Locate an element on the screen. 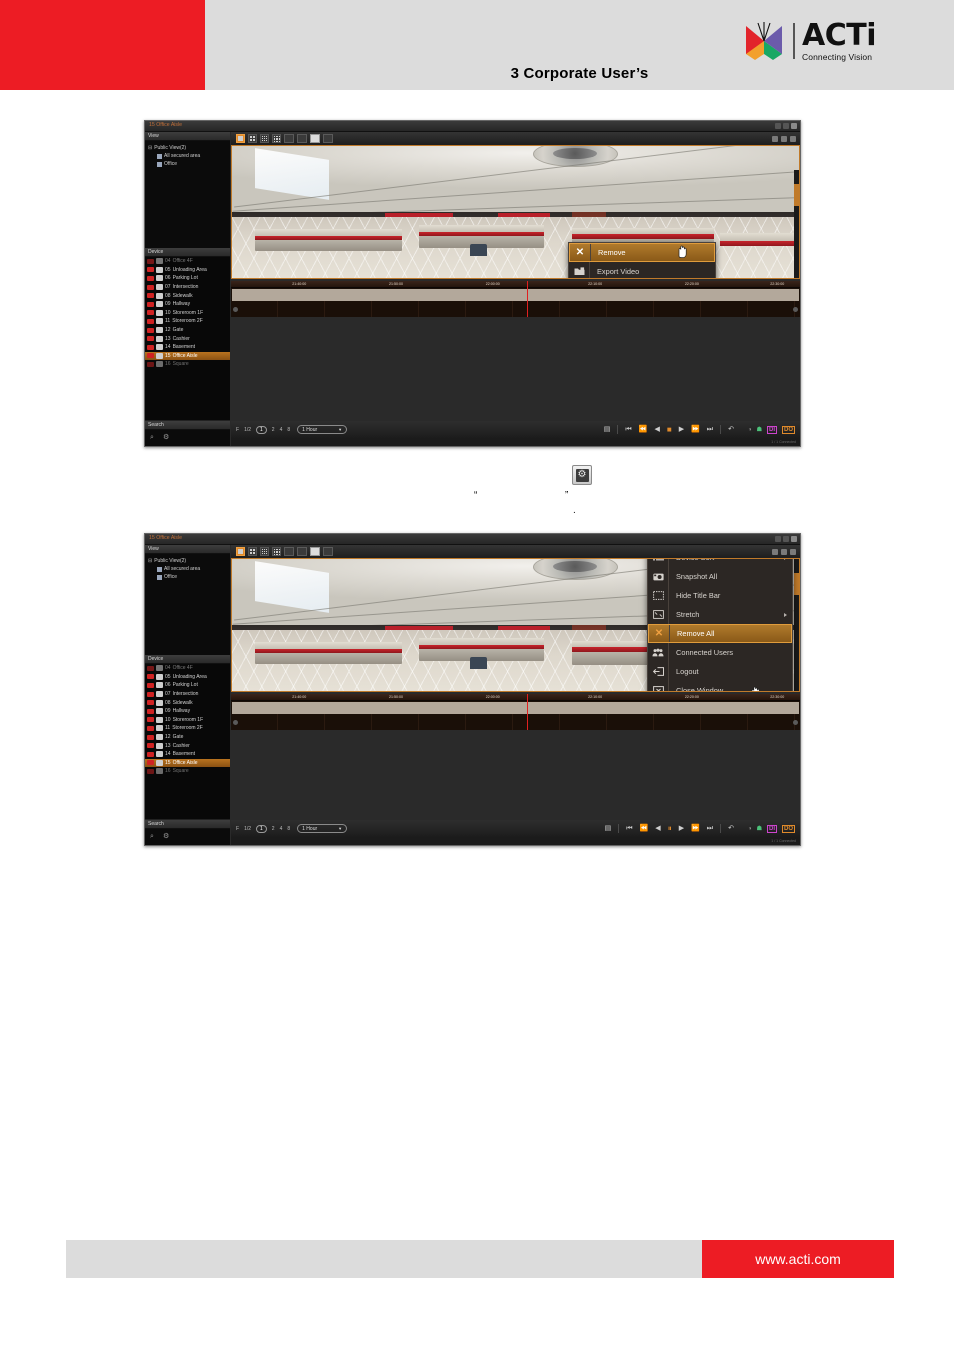 Image resolution: width=954 pixels, height=1350 pixels. footer-website-url: www.acti.com is located at coordinates (798, 1259).